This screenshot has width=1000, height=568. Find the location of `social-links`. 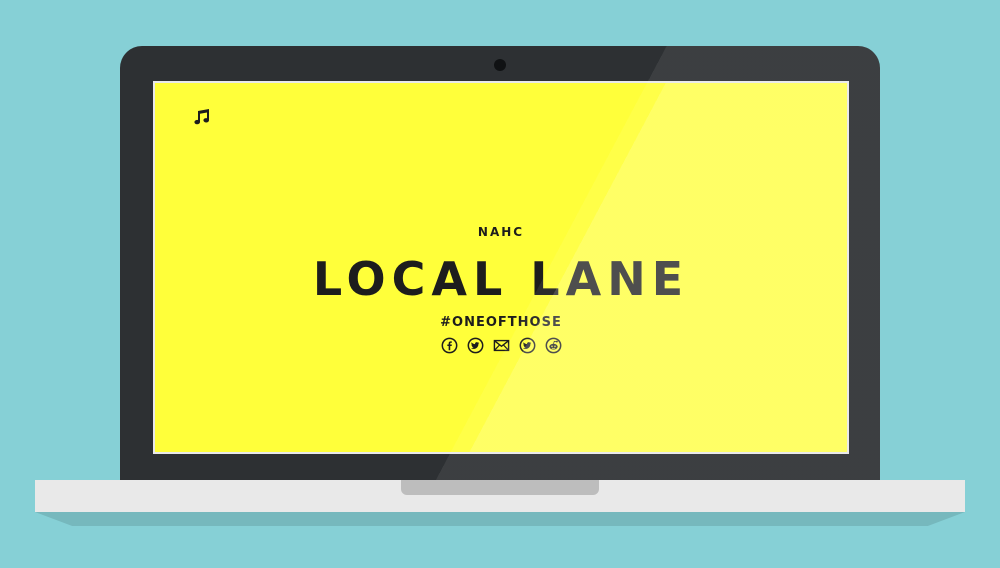

social-links is located at coordinates (501, 345).